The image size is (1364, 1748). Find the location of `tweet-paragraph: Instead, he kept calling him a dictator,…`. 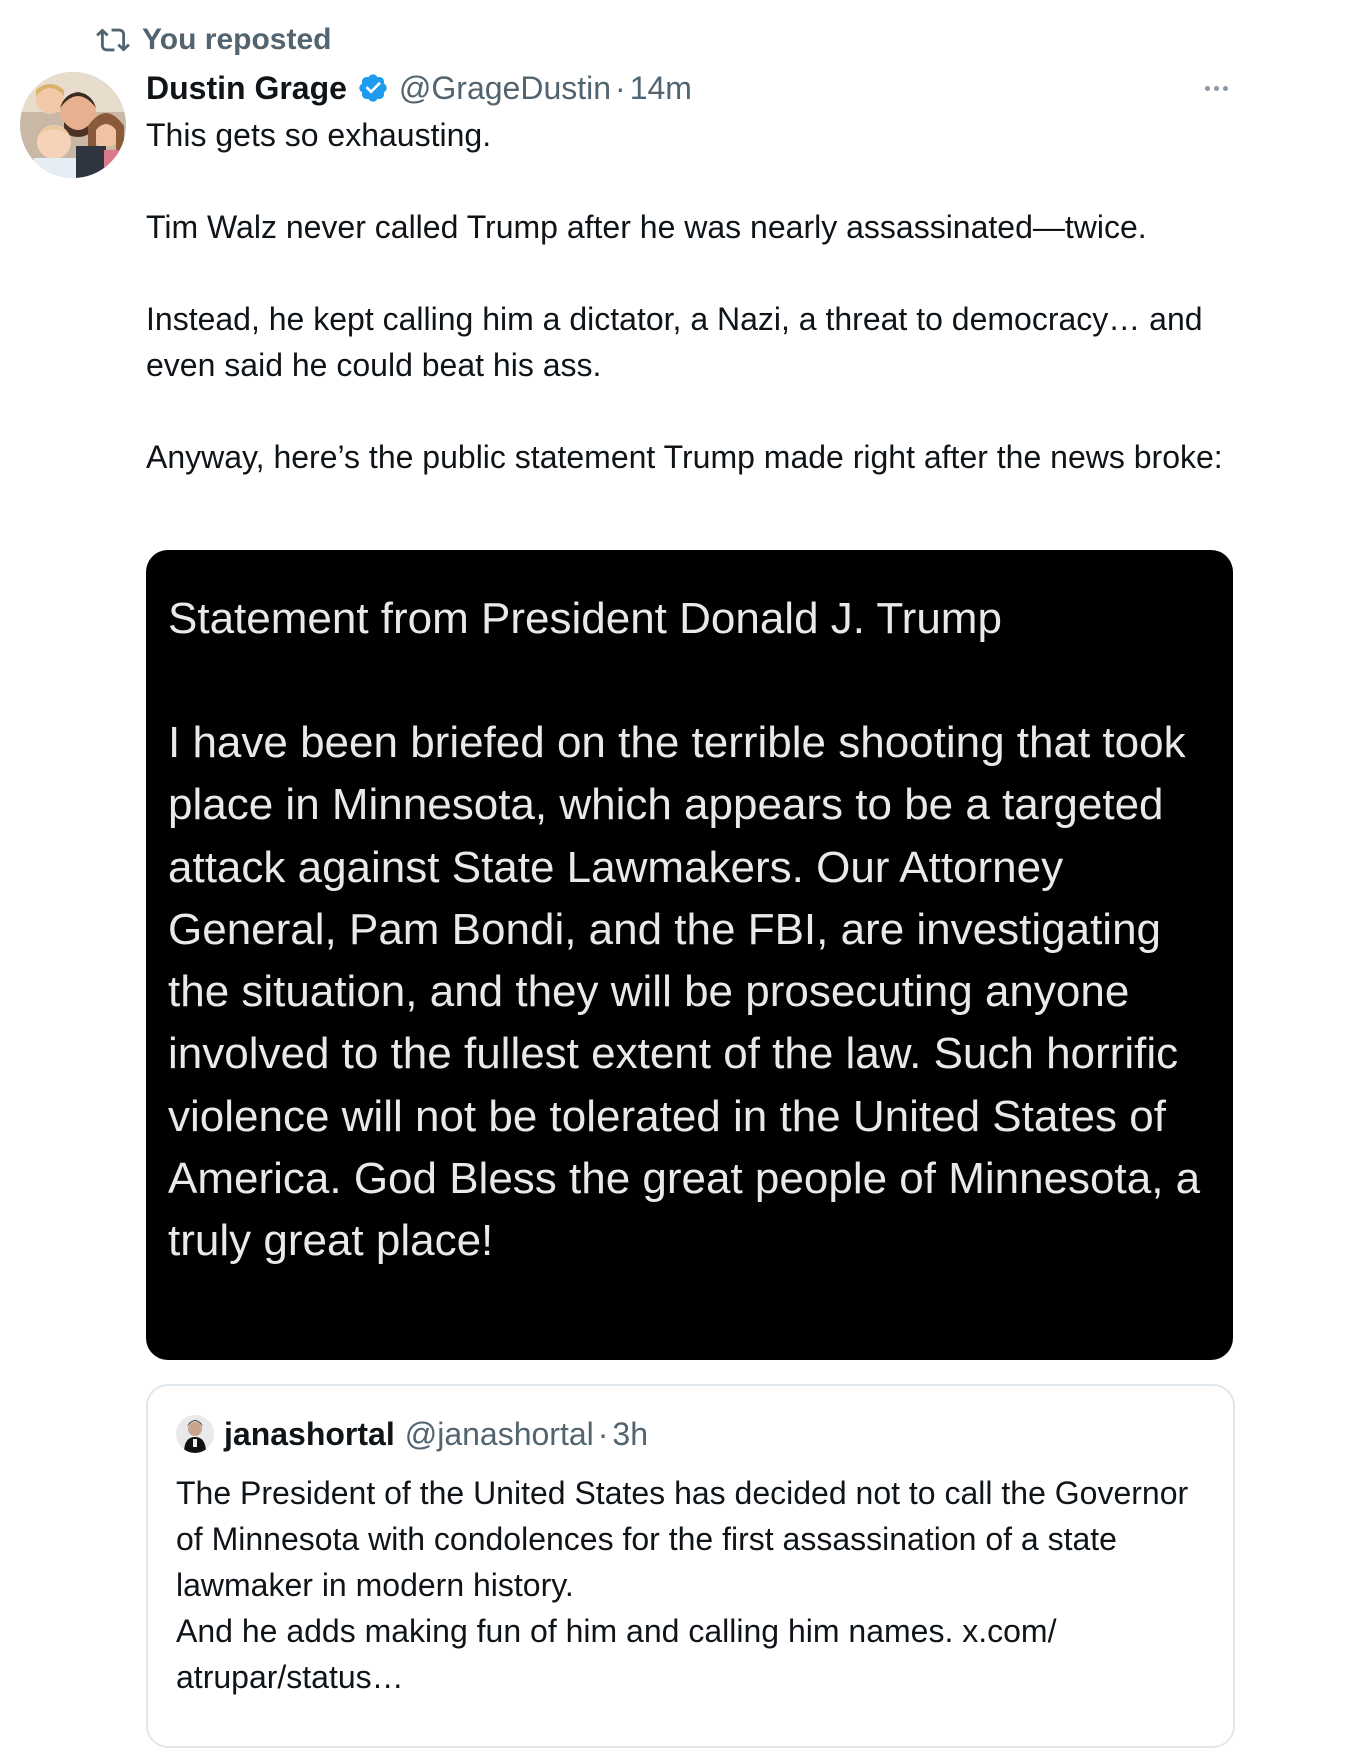

tweet-paragraph: Instead, he kept calling him a dictator,… is located at coordinates (674, 342).